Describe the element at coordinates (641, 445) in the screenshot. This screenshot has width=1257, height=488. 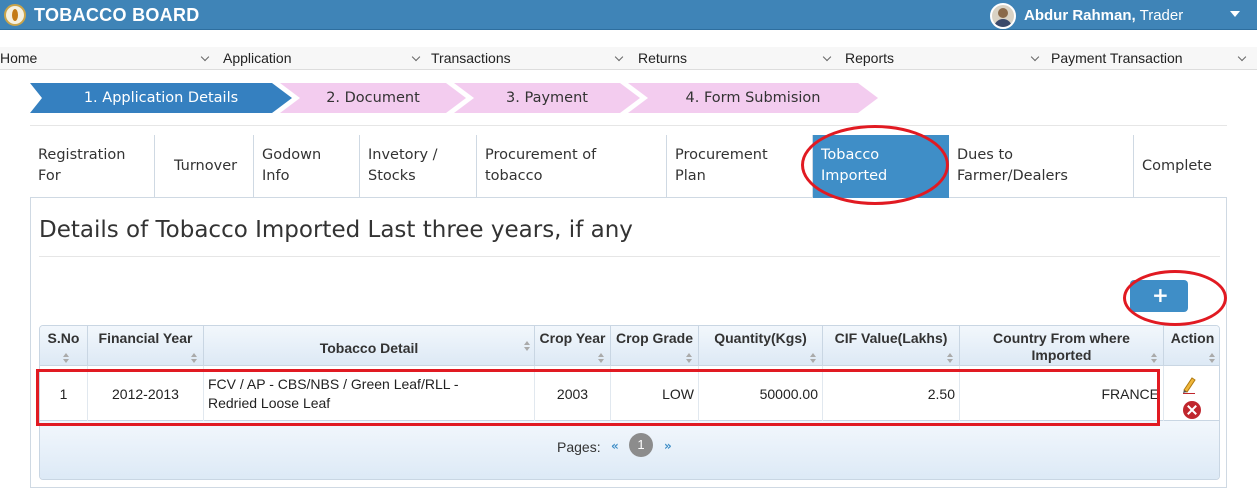
I see `page-button: 1` at that location.